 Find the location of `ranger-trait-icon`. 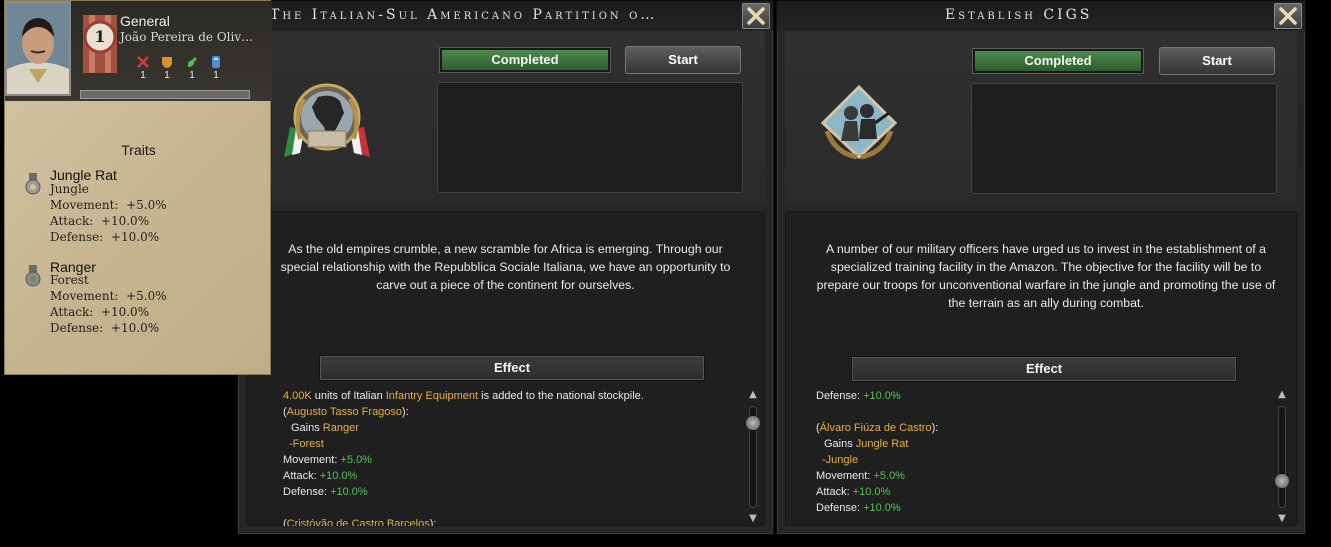

ranger-trait-icon is located at coordinates (33, 276).